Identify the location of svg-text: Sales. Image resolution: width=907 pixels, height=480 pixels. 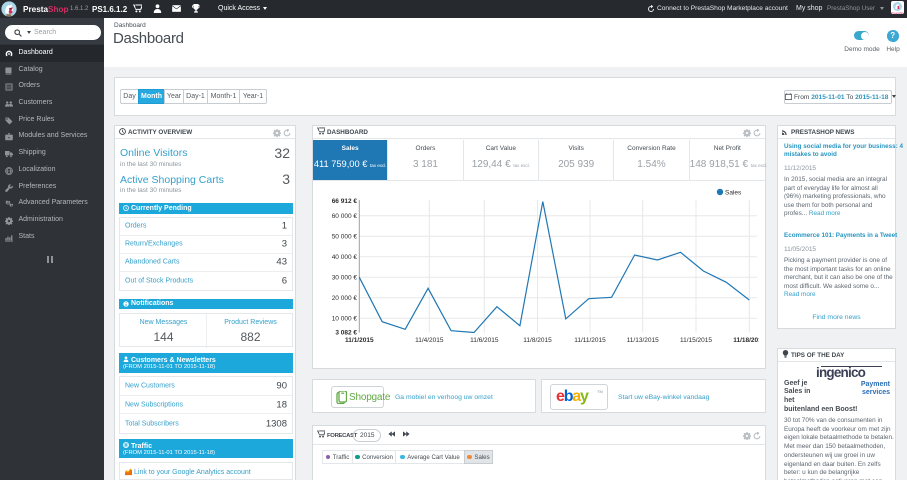
(733, 193).